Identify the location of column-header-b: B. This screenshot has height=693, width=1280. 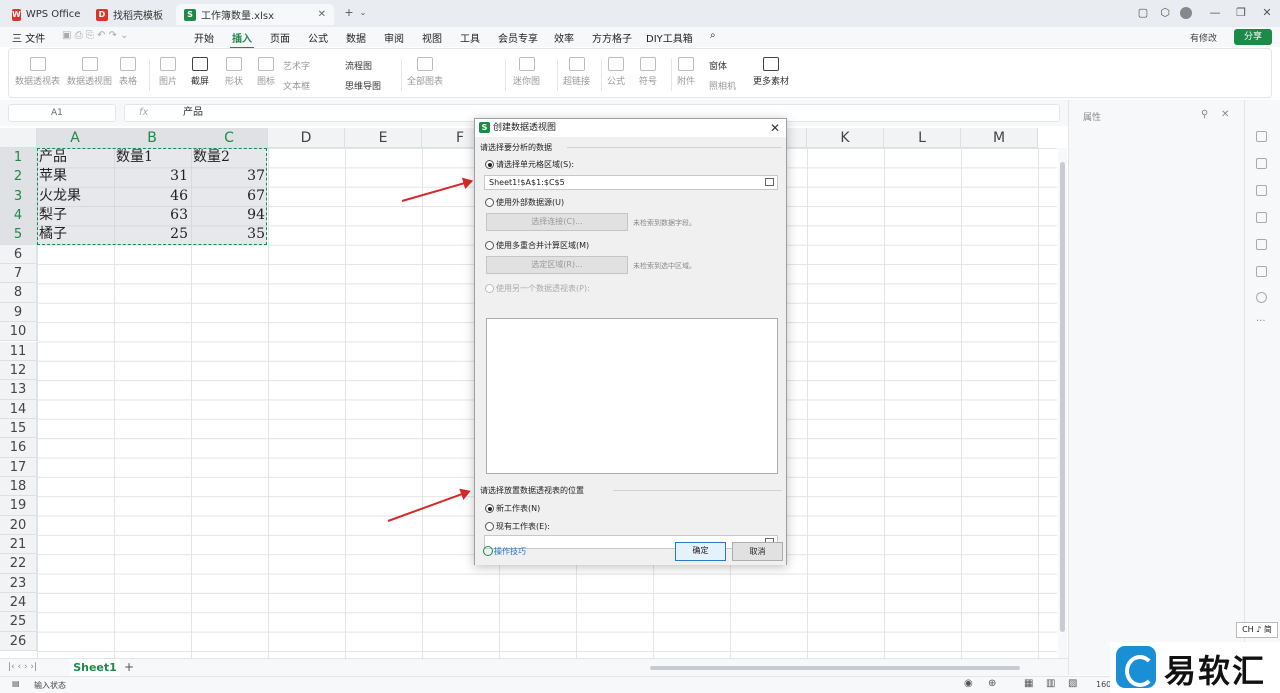
(152, 138).